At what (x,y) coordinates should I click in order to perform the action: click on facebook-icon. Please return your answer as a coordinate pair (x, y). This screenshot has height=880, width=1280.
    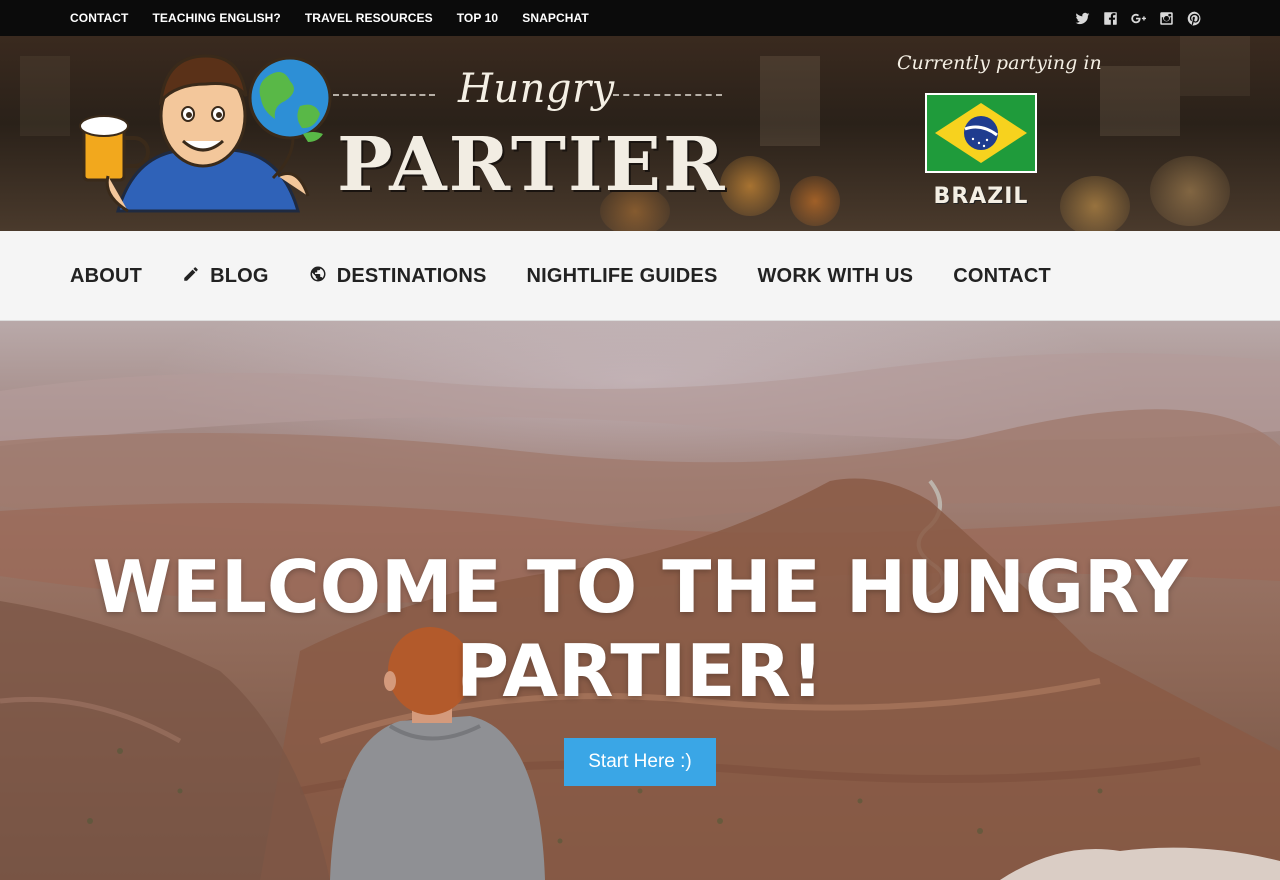
    Looking at the image, I should click on (1110, 18).